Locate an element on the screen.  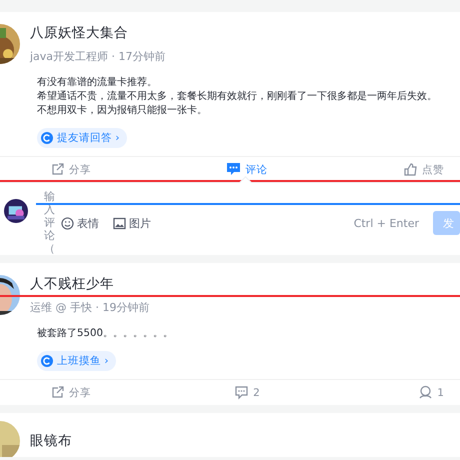
author-name: 眼镜布 is located at coordinates (51, 441).